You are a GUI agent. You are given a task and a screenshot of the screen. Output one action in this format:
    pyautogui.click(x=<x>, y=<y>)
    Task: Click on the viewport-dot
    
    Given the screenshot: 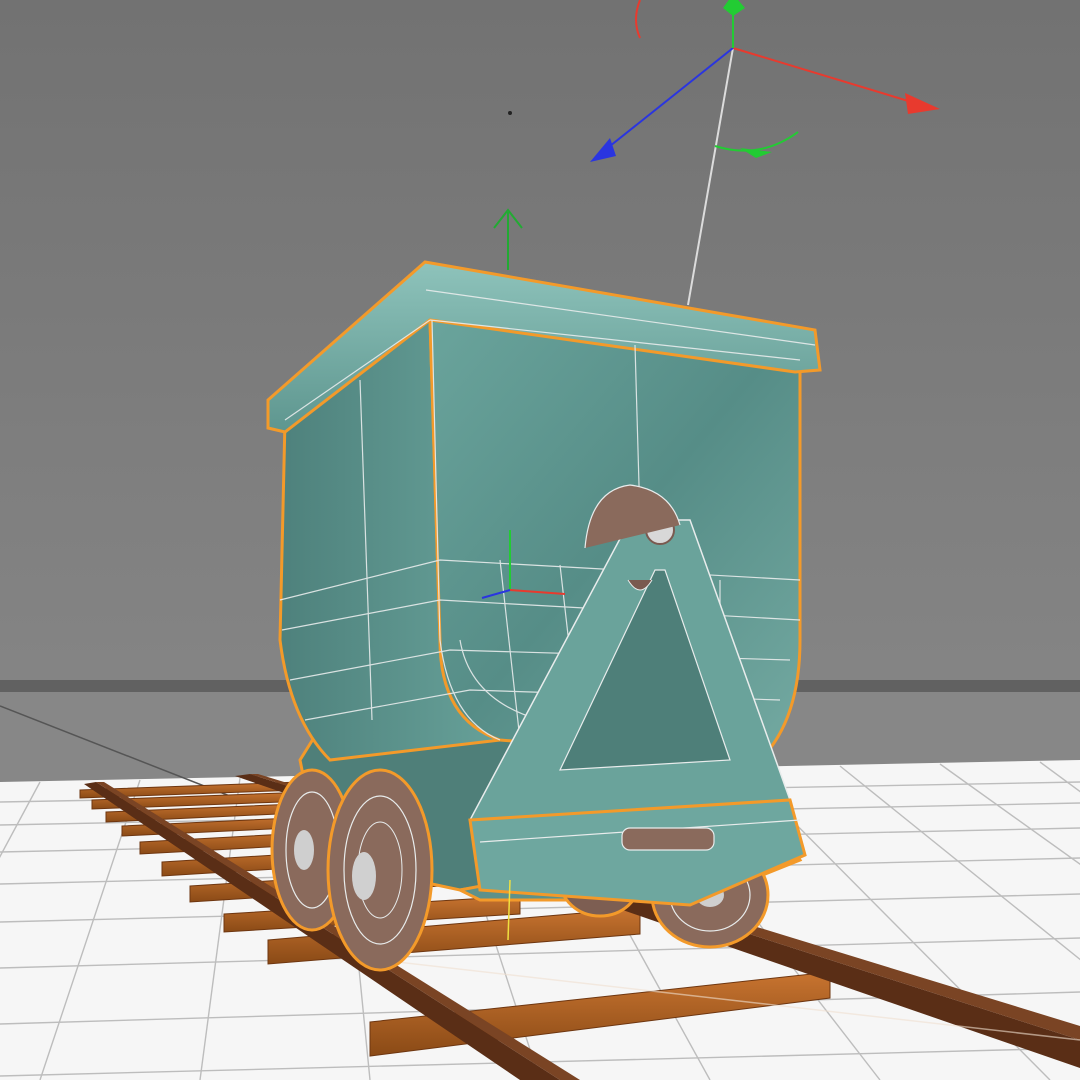 What is the action you would take?
    pyautogui.click(x=510, y=113)
    